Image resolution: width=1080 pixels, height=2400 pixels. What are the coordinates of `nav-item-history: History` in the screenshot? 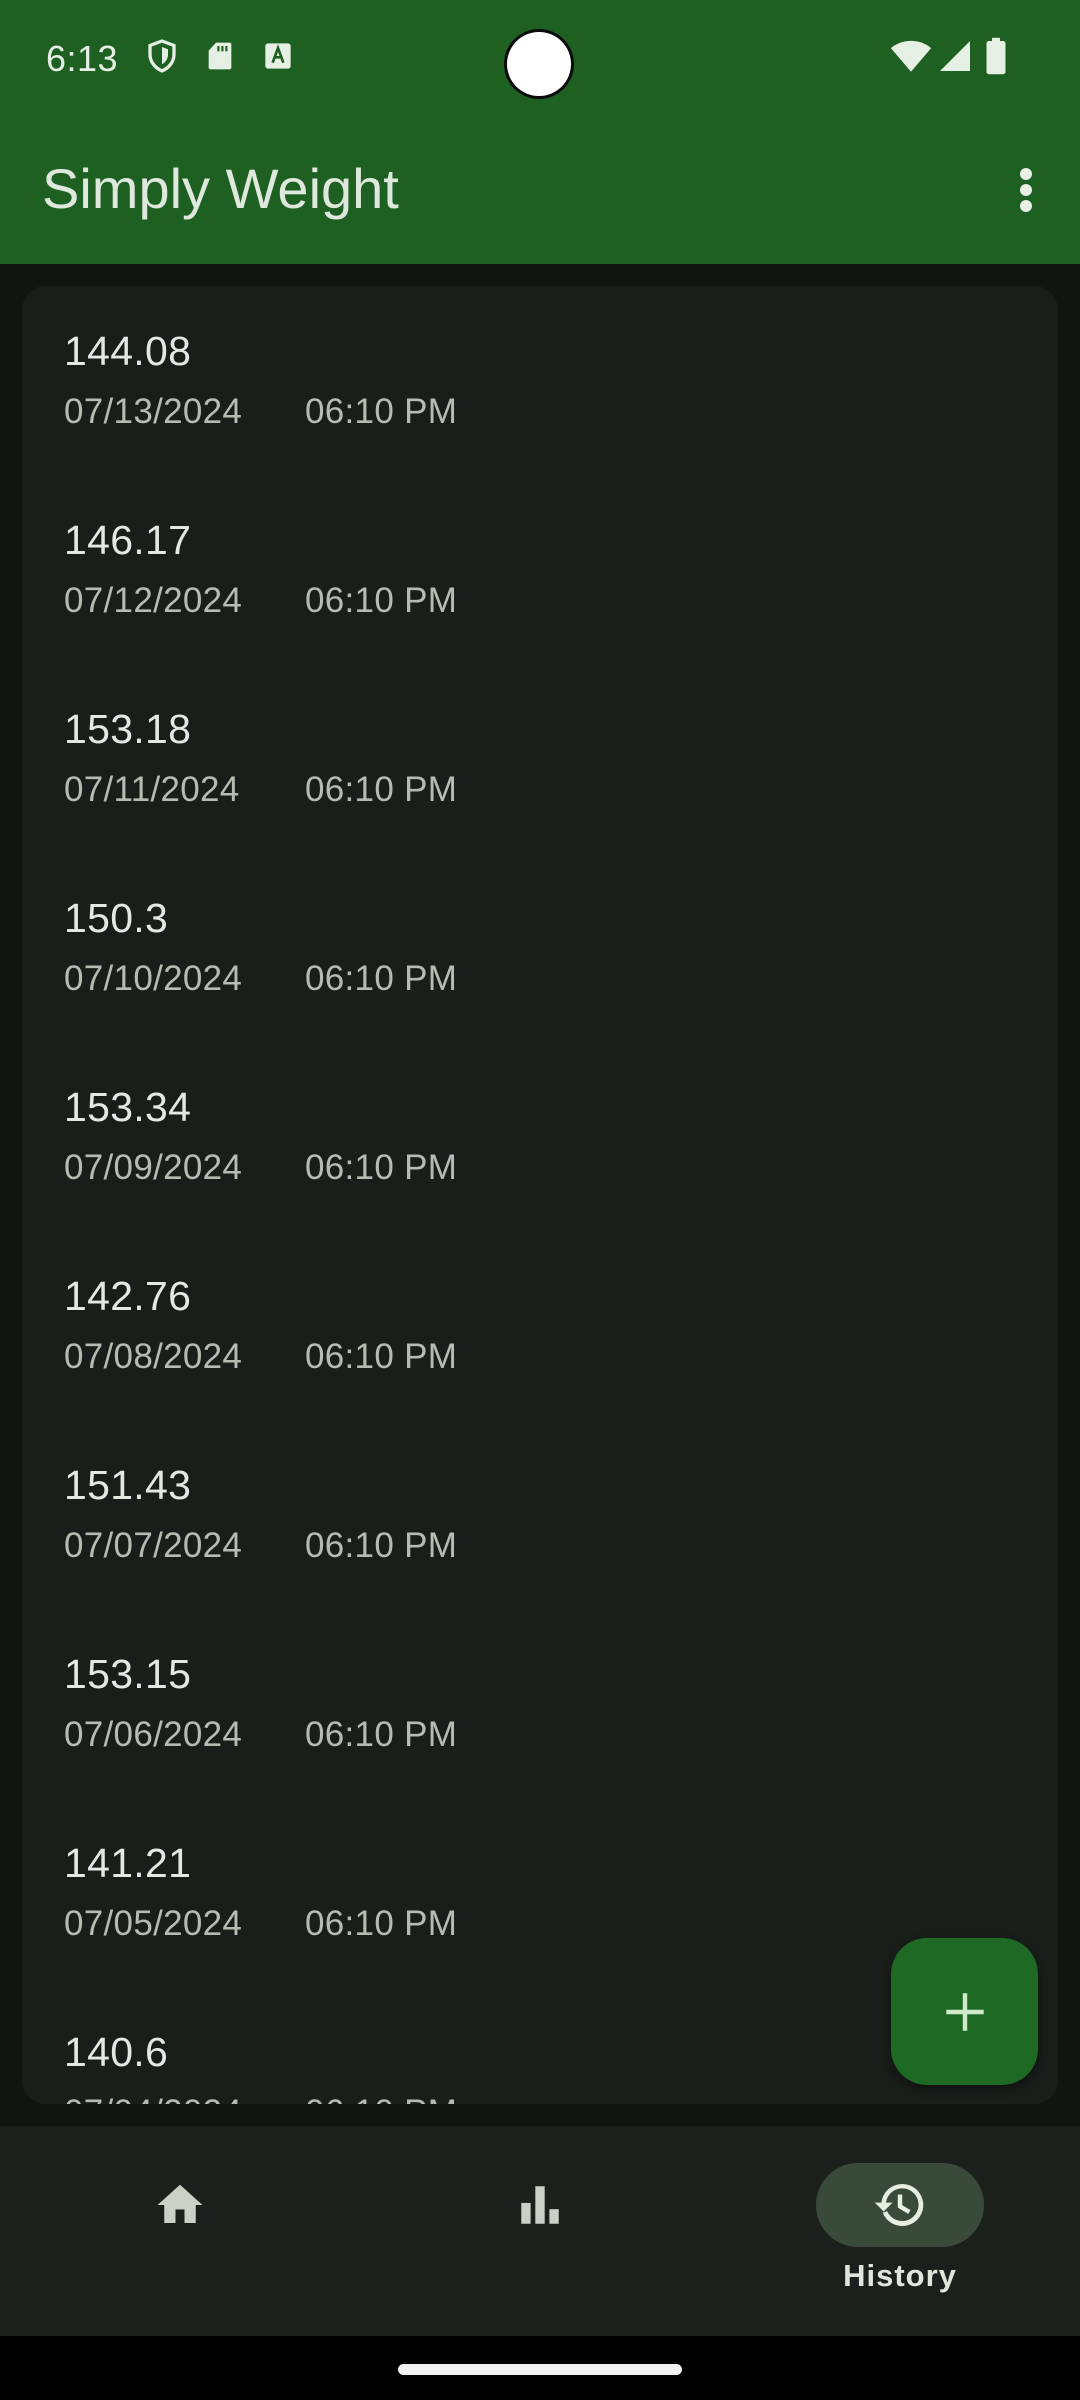 It's located at (900, 2231).